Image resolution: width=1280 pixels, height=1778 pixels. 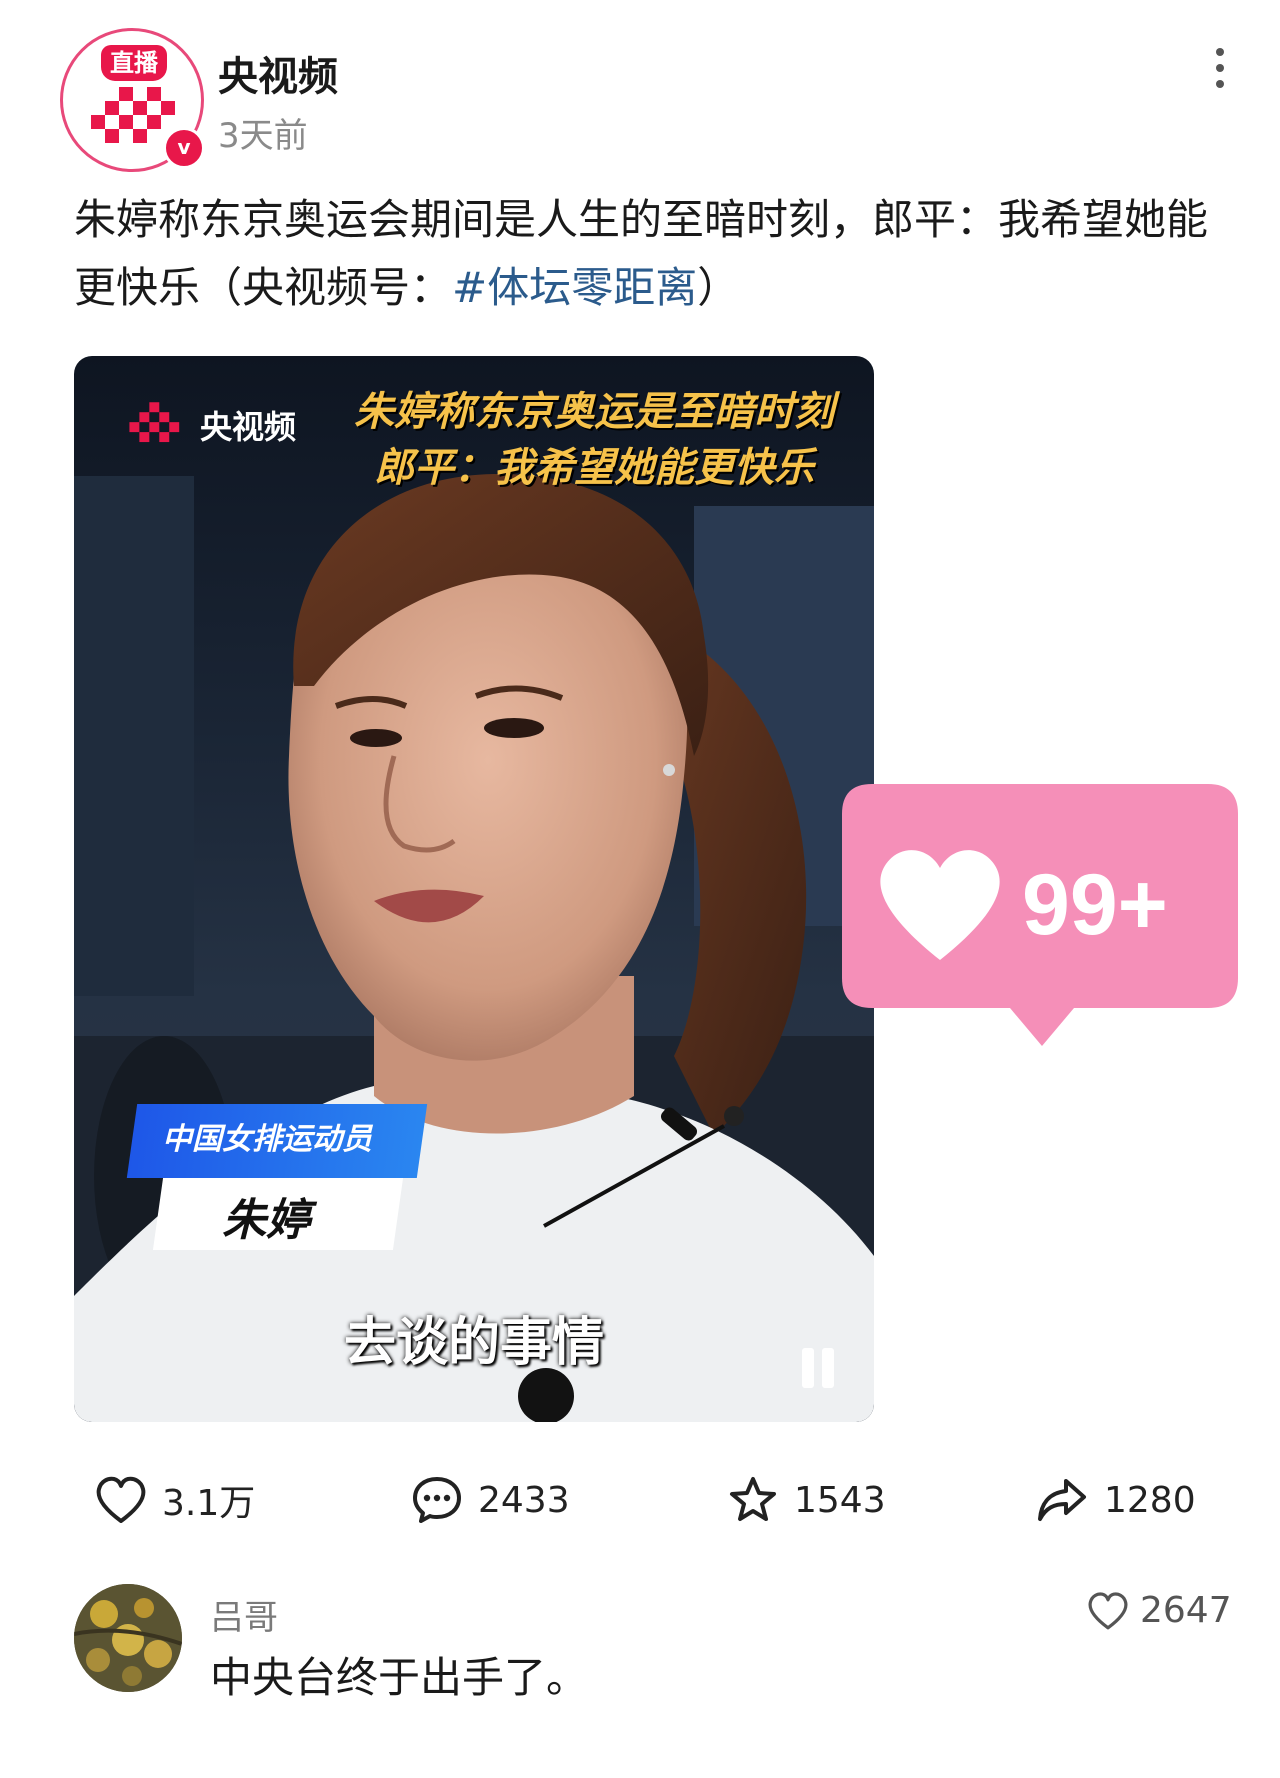 I want to click on like-count: 3.1万, so click(x=209, y=1503).